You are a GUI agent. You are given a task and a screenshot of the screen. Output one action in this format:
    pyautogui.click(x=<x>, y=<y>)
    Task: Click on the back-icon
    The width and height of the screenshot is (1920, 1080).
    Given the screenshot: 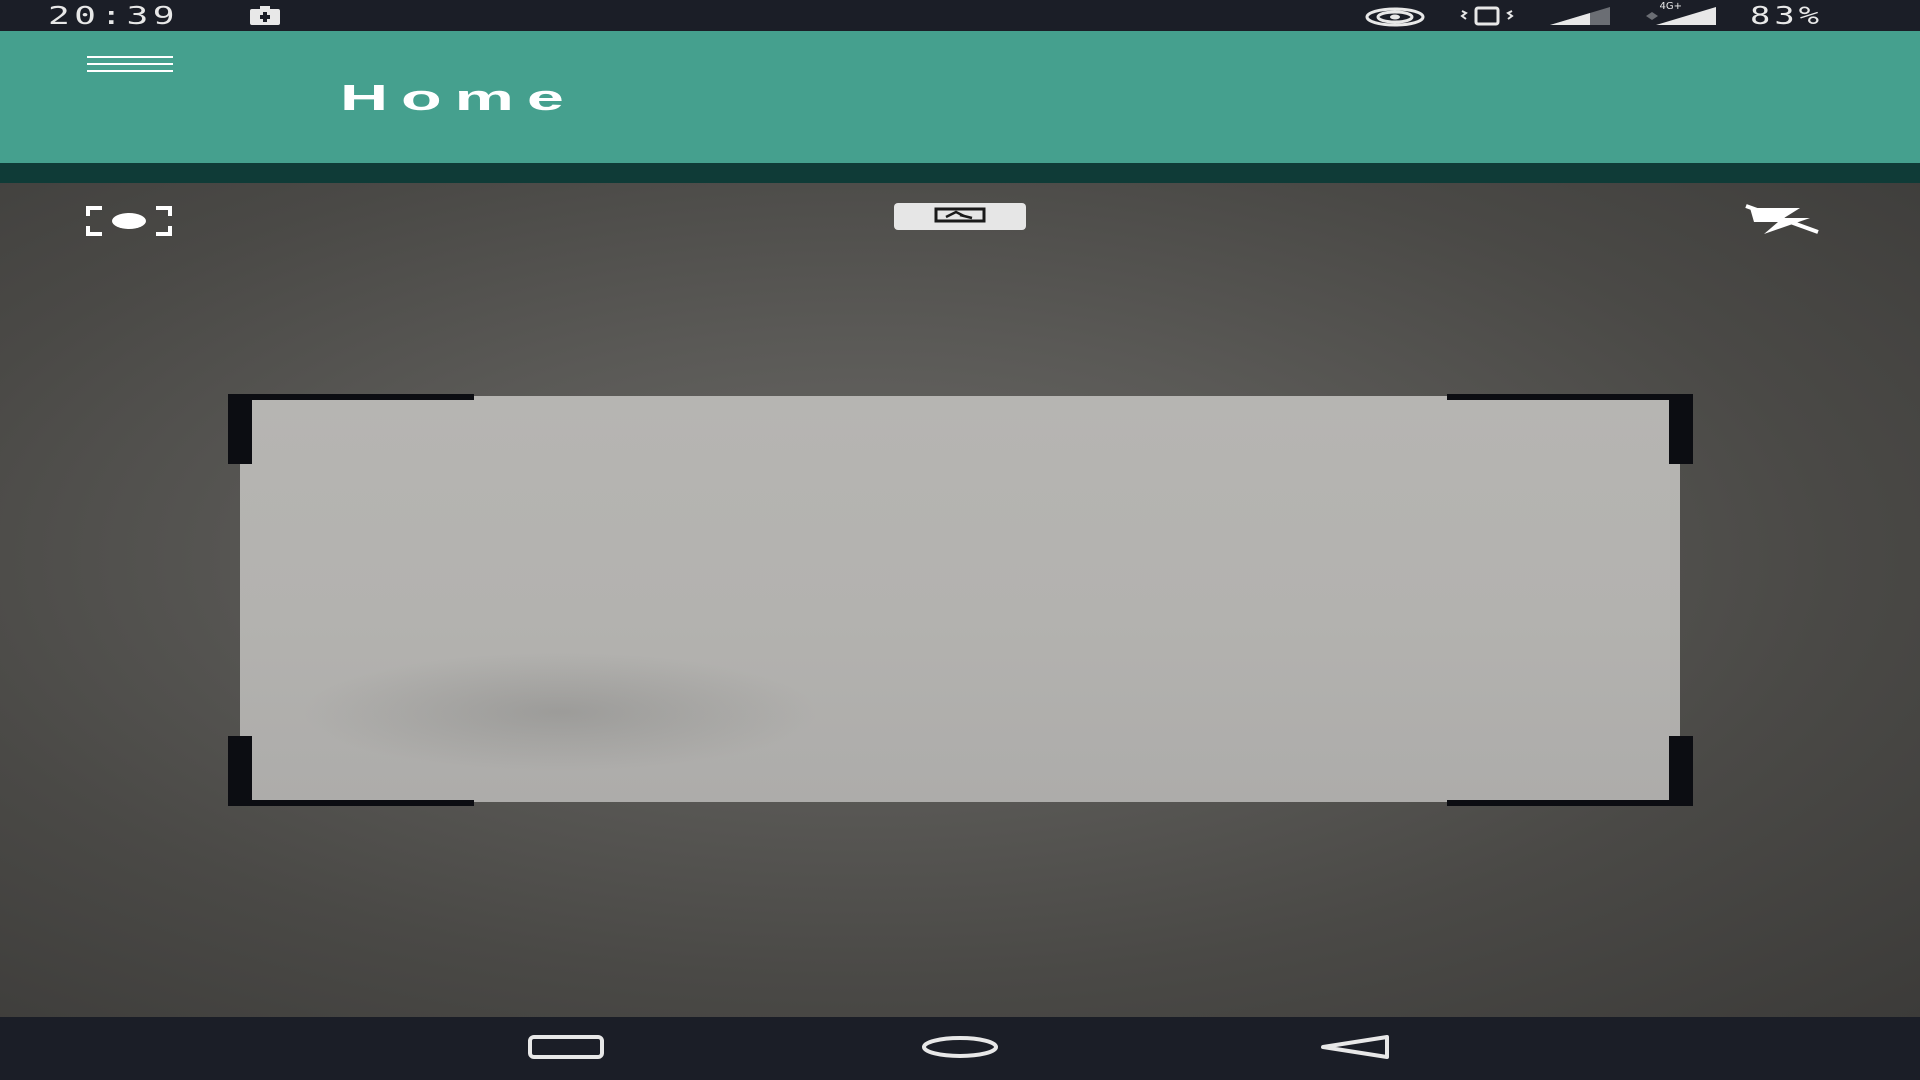 What is the action you would take?
    pyautogui.click(x=1355, y=1049)
    